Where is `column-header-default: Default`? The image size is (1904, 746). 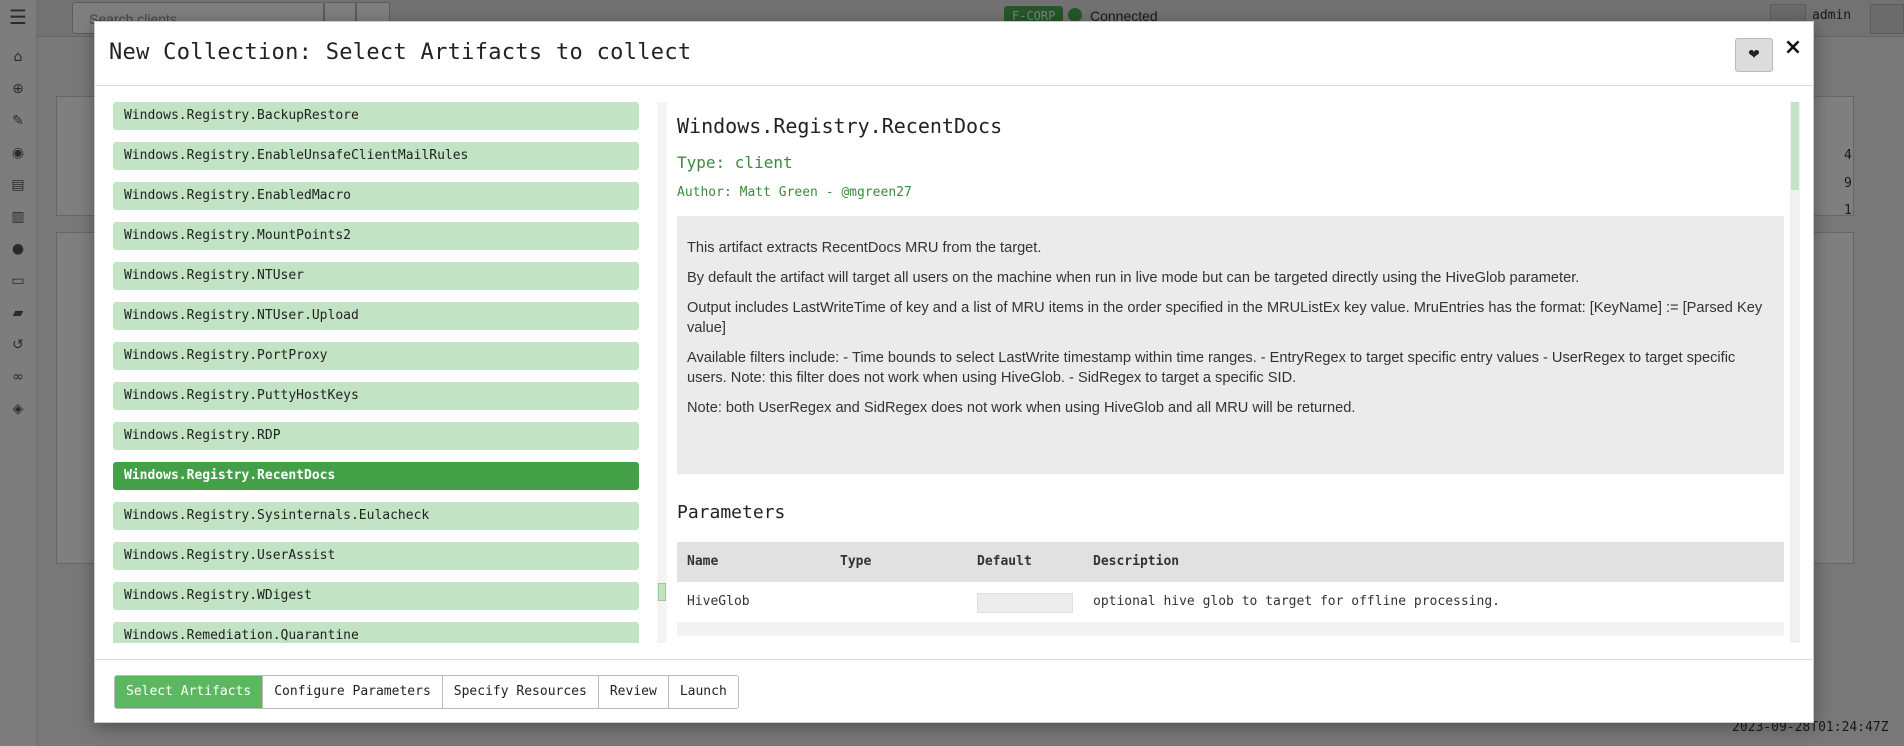 column-header-default: Default is located at coordinates (1004, 561).